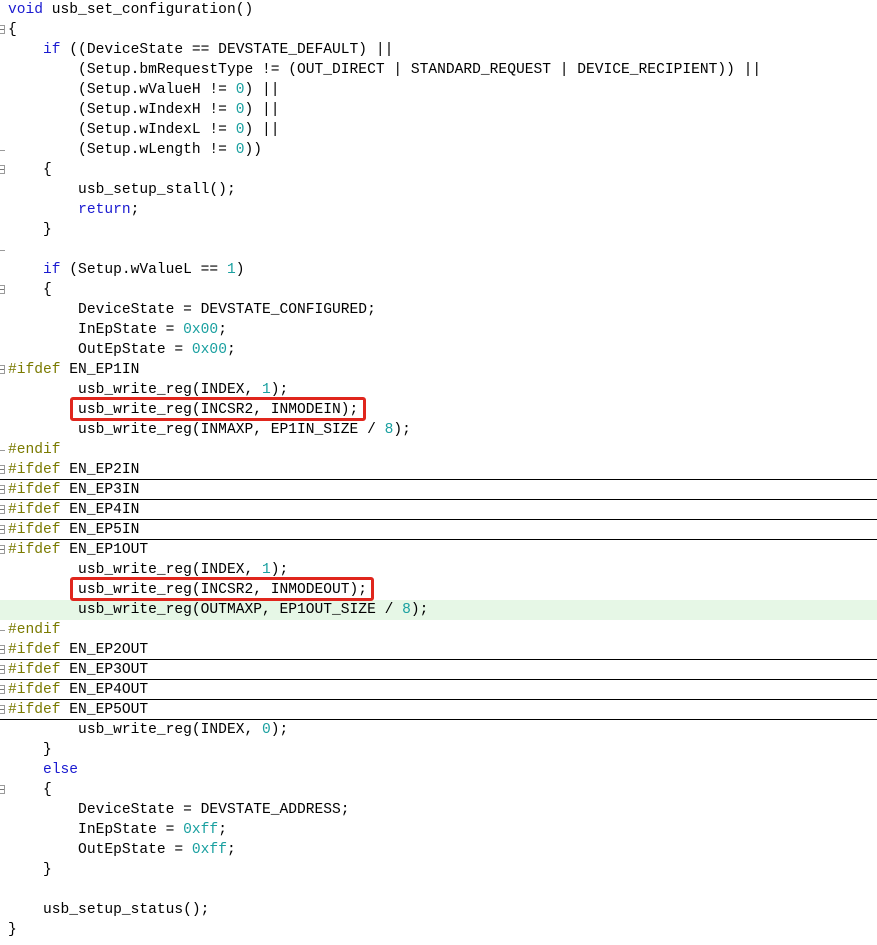  Describe the element at coordinates (438, 850) in the screenshot. I see `code-line: OutEpState = 0xff;` at that location.